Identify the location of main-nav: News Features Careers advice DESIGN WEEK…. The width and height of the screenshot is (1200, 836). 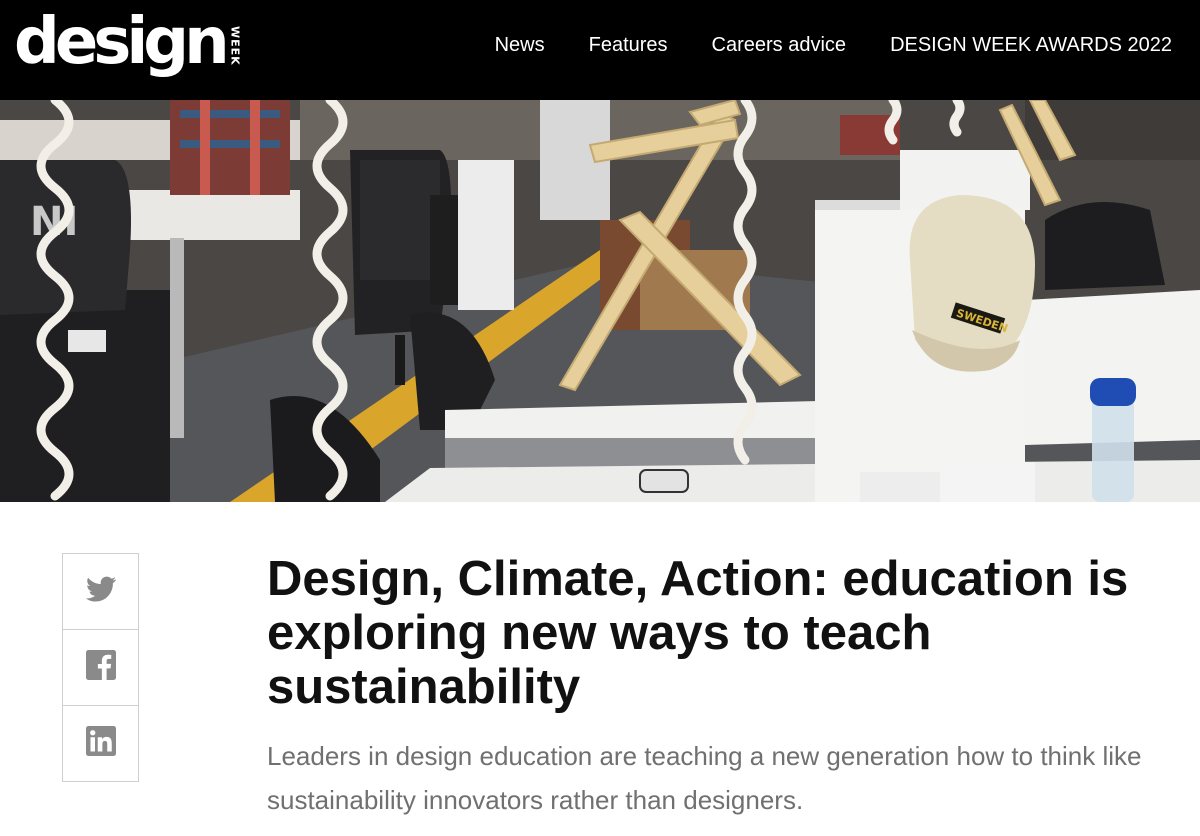
(833, 45).